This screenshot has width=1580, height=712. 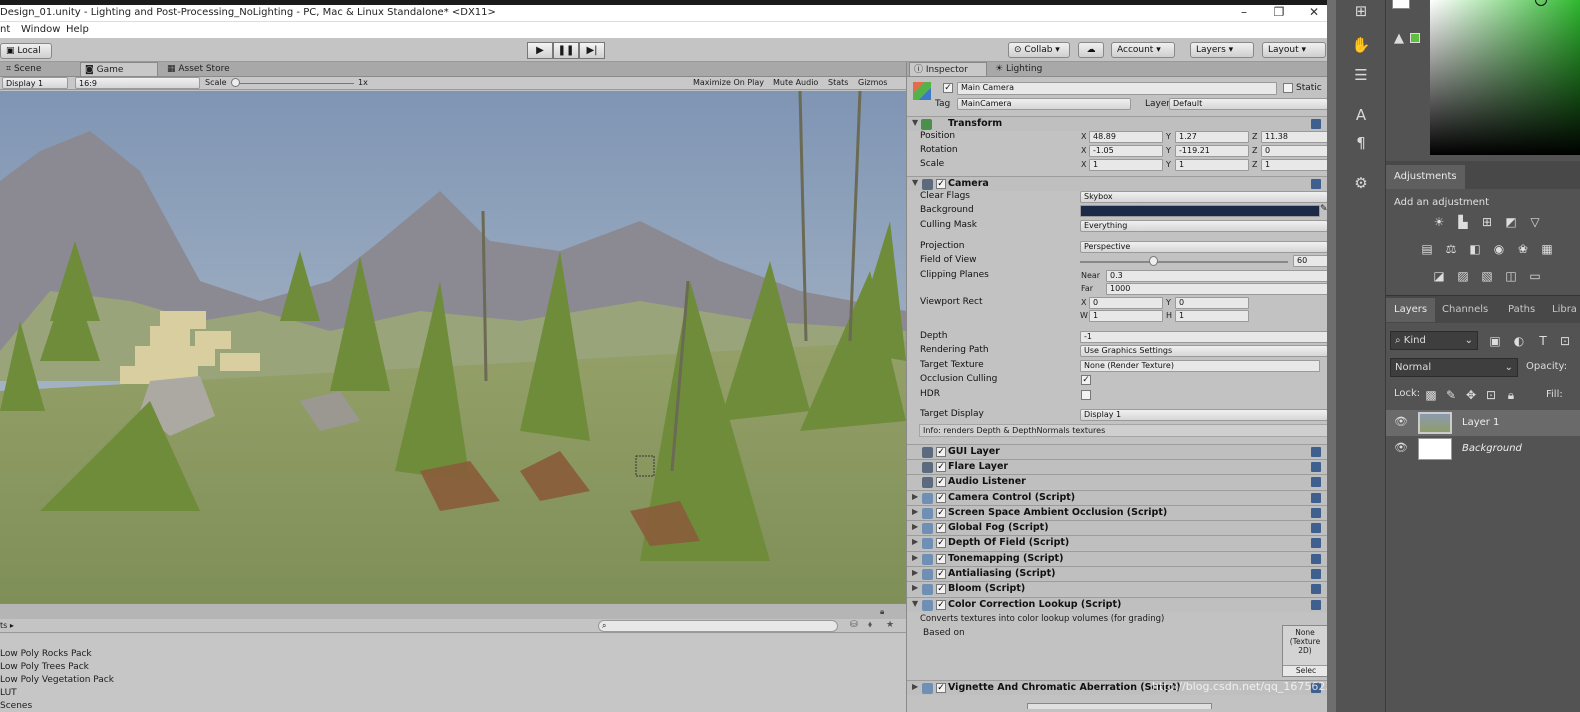 What do you see at coordinates (1499, 249) in the screenshot?
I see `photo-filter-icon: ◉` at bounding box center [1499, 249].